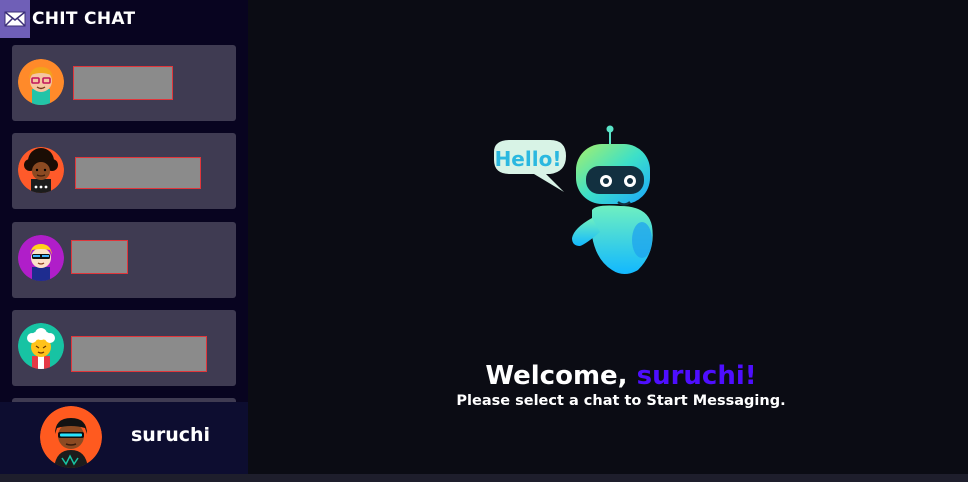 This screenshot has height=482, width=968. I want to click on robot-bubble-text: Hello!, so click(528, 159).